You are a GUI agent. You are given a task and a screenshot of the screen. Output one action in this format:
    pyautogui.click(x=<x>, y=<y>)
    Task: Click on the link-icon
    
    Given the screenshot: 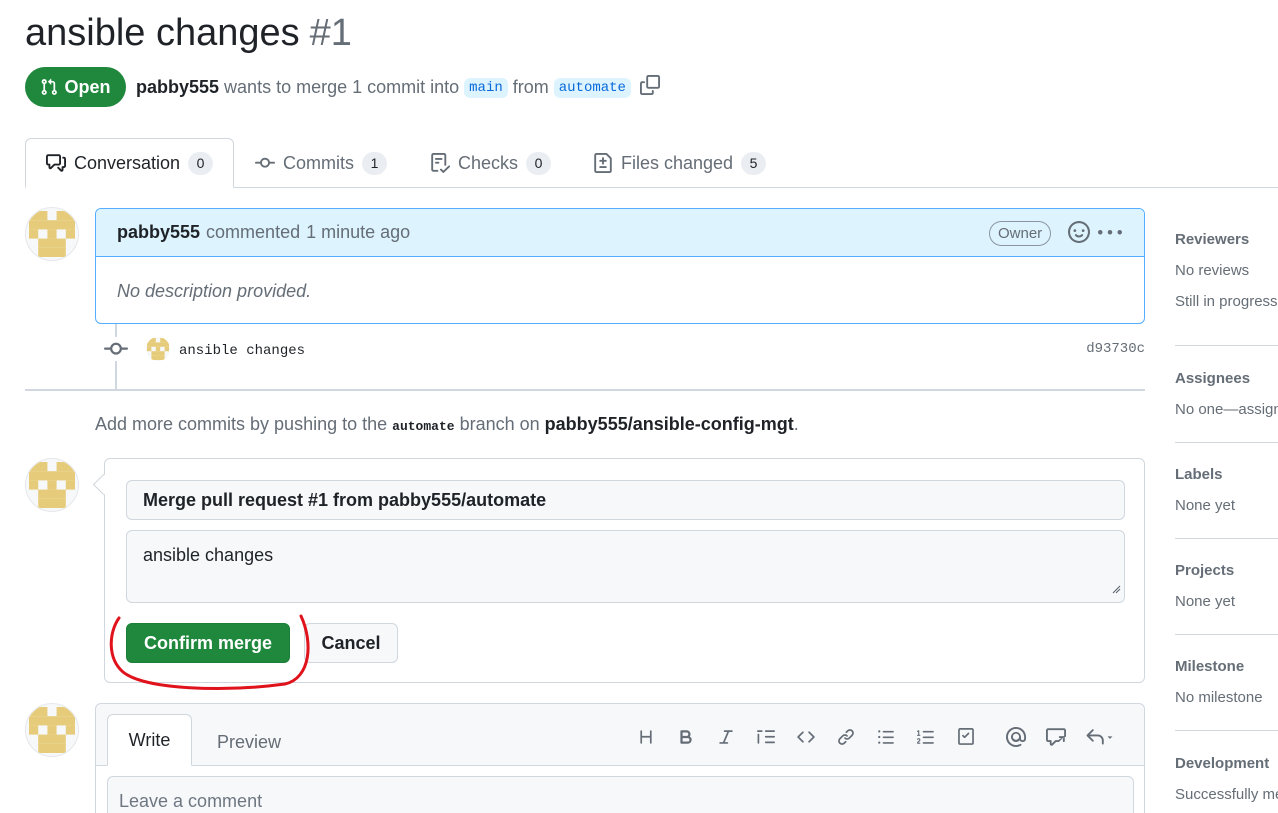 What is the action you would take?
    pyautogui.click(x=846, y=737)
    